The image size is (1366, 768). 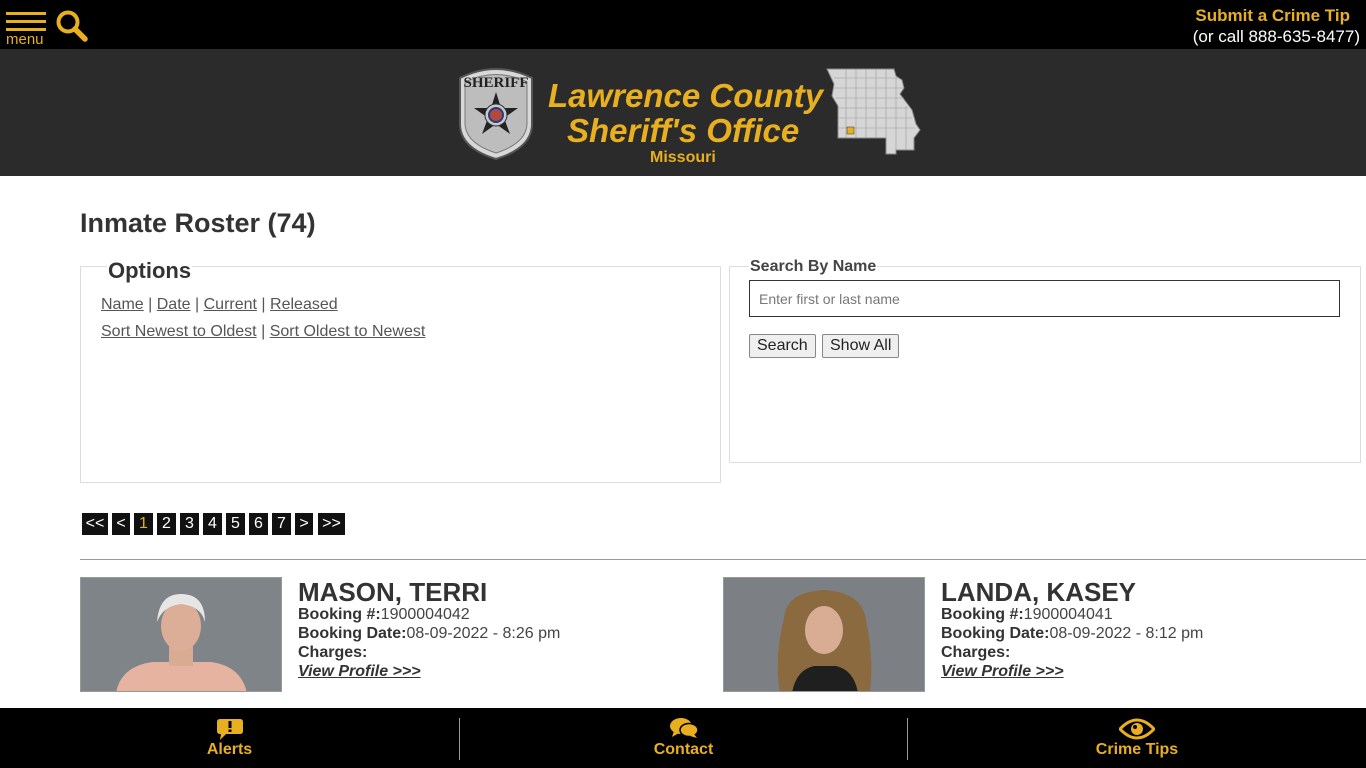 I want to click on filter-released-link: Released, so click(x=304, y=304).